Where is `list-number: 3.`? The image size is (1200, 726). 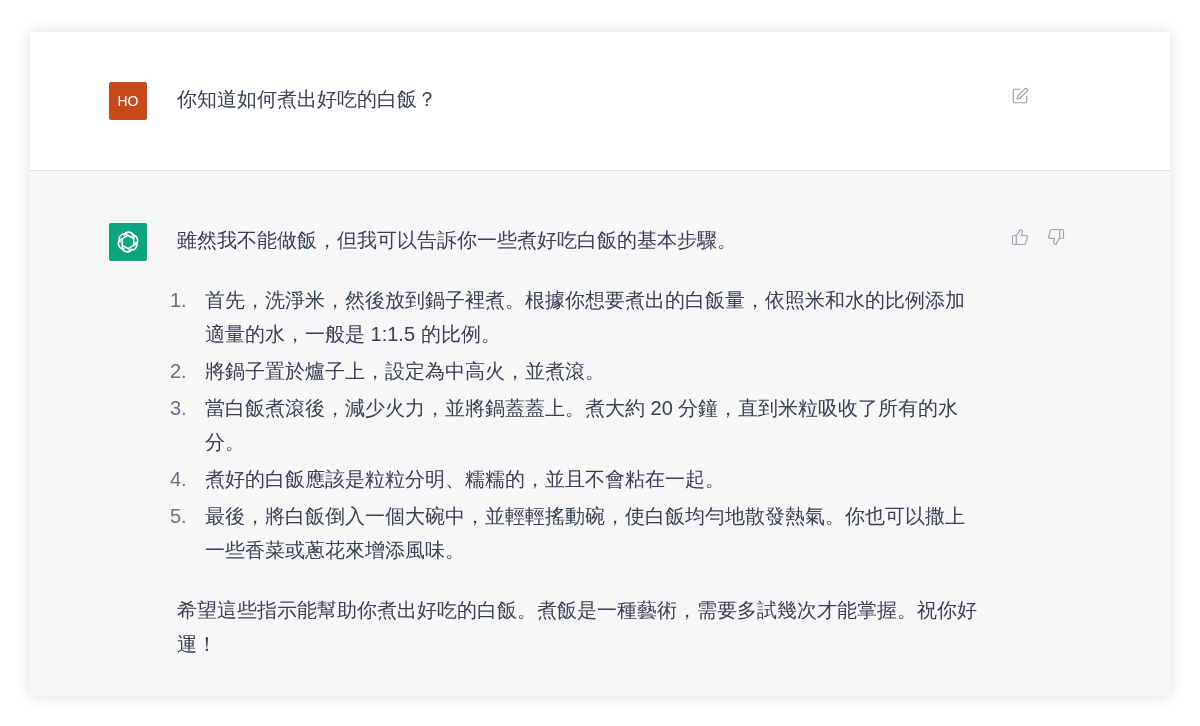 list-number: 3. is located at coordinates (179, 408).